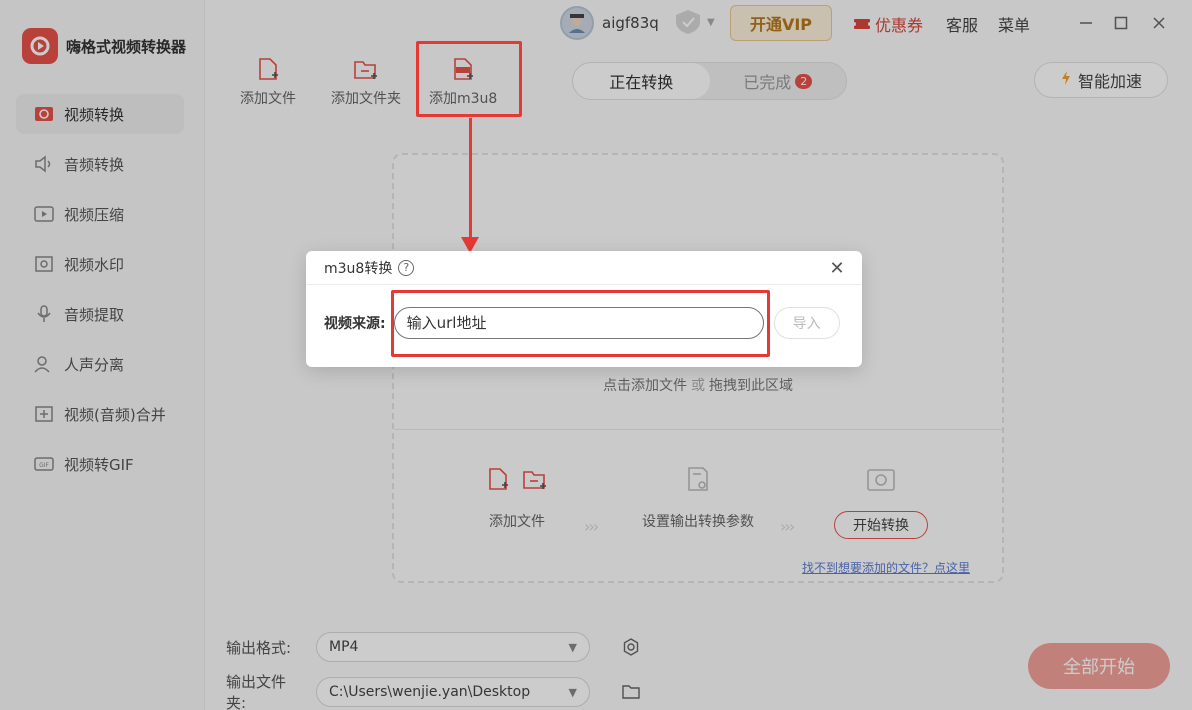  I want to click on dialog-title: m3u8转换, so click(358, 268).